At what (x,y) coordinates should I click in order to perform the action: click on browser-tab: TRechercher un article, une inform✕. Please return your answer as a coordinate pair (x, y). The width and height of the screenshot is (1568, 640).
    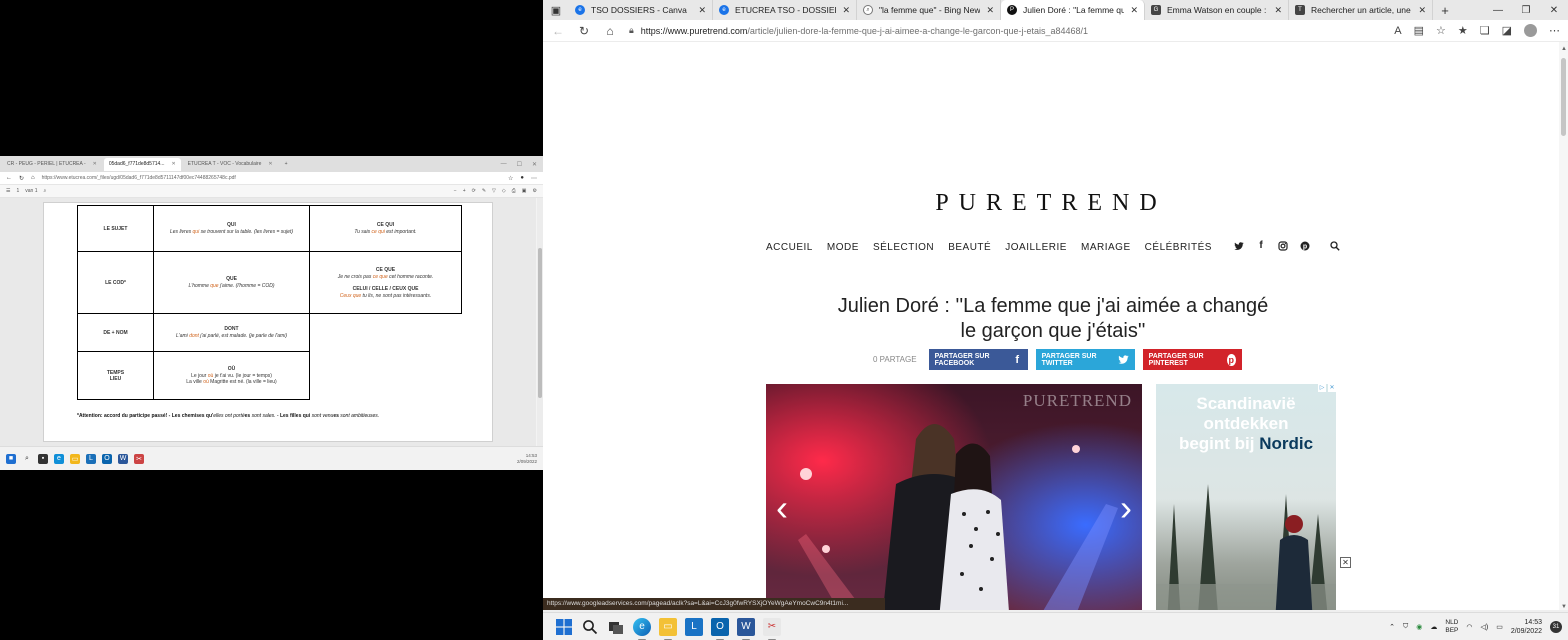
    Looking at the image, I should click on (1361, 10).